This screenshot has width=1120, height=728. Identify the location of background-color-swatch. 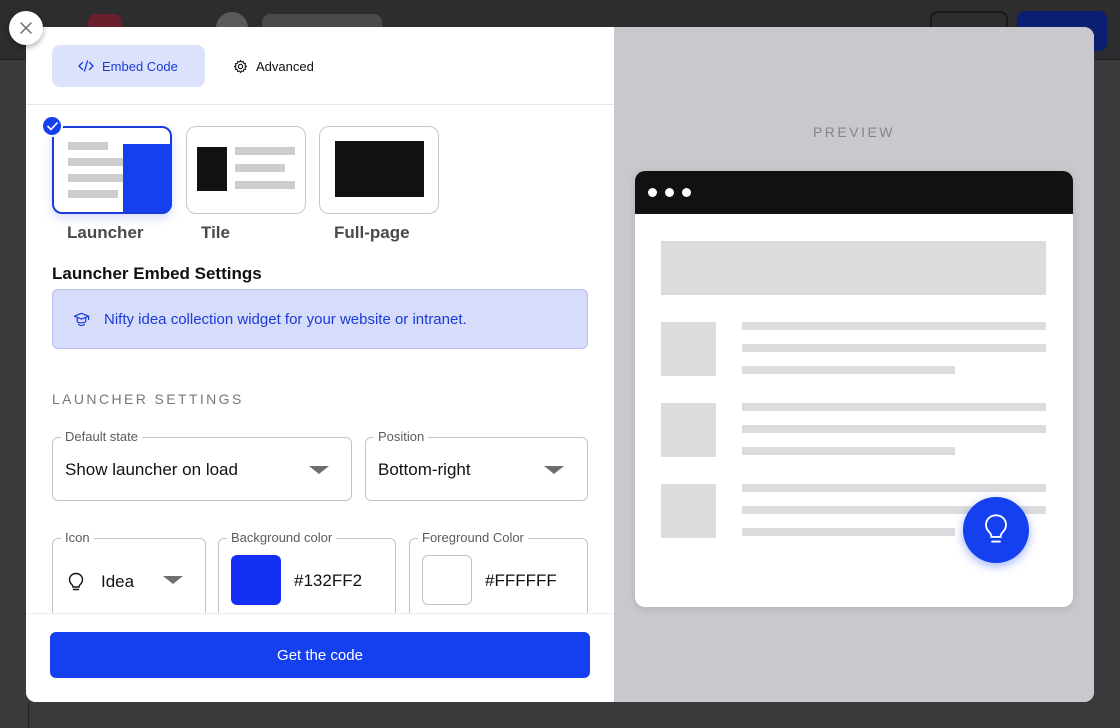
(256, 580).